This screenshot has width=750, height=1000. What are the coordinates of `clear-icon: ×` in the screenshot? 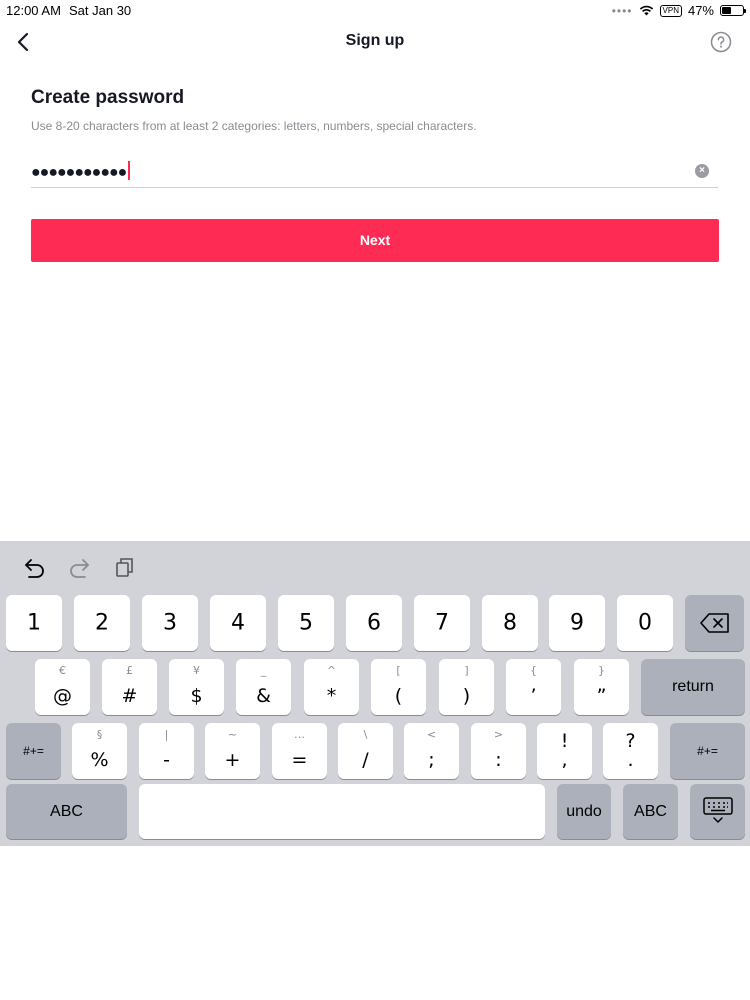 It's located at (702, 171).